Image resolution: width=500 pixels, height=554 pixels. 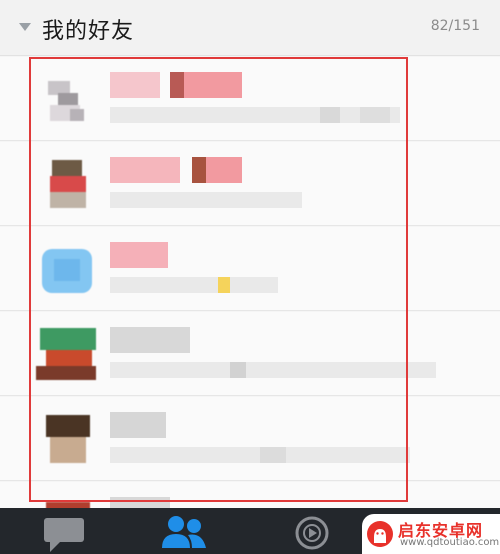 I want to click on tab-messages, so click(x=65, y=531).